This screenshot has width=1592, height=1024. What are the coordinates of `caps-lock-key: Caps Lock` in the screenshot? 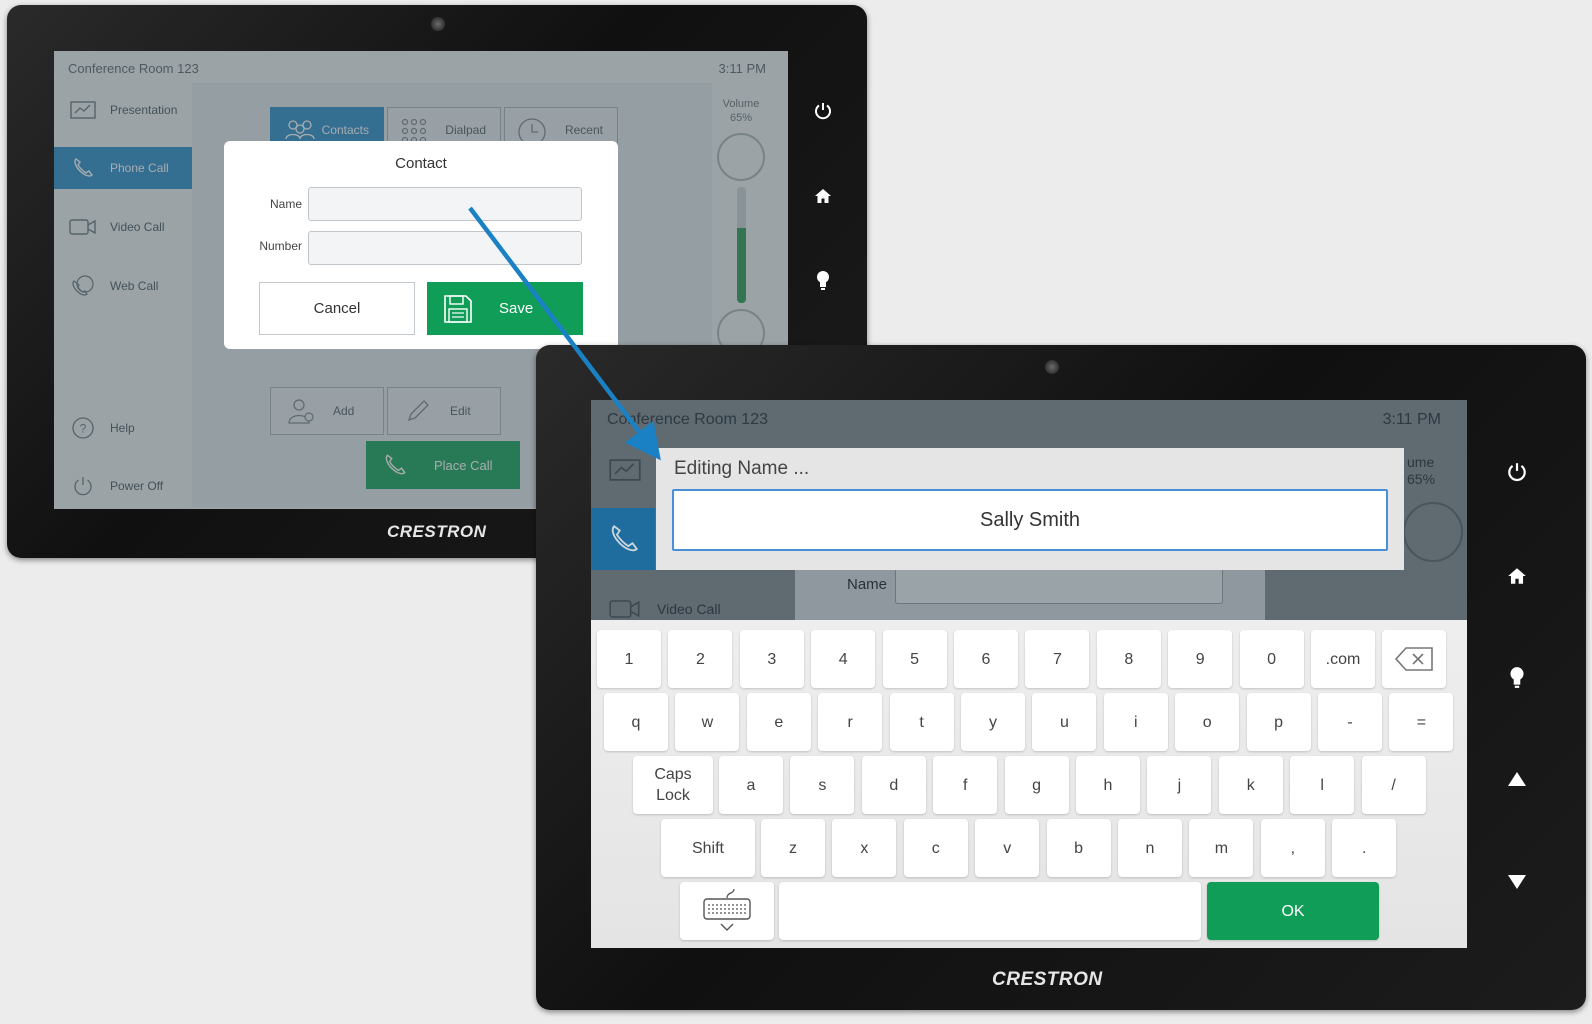 It's located at (673, 785).